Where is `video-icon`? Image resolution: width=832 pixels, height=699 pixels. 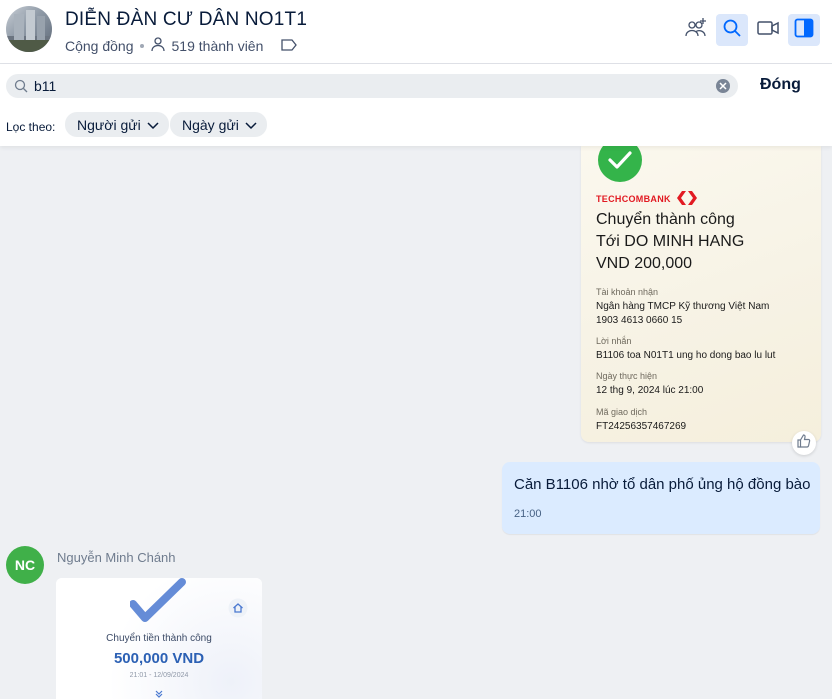
video-icon is located at coordinates (768, 30).